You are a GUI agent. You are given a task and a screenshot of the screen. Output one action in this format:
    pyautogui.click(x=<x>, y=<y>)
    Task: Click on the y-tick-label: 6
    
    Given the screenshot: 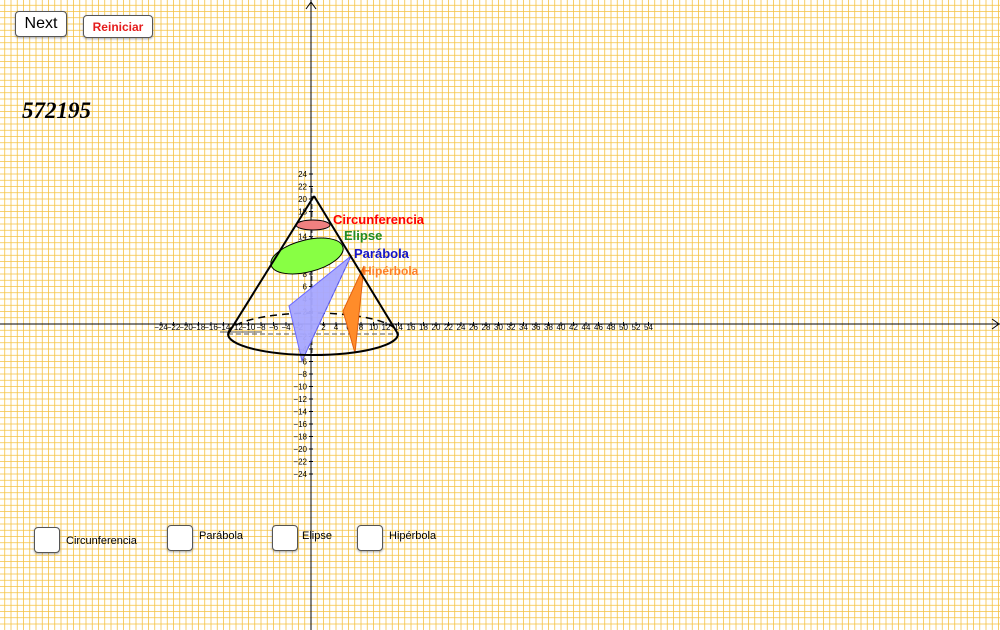 What is the action you would take?
    pyautogui.click(x=305, y=287)
    